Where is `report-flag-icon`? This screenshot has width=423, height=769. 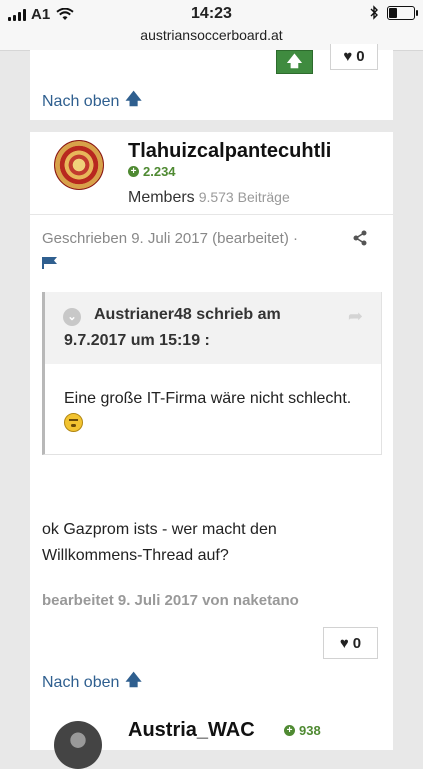 report-flag-icon is located at coordinates (50, 263).